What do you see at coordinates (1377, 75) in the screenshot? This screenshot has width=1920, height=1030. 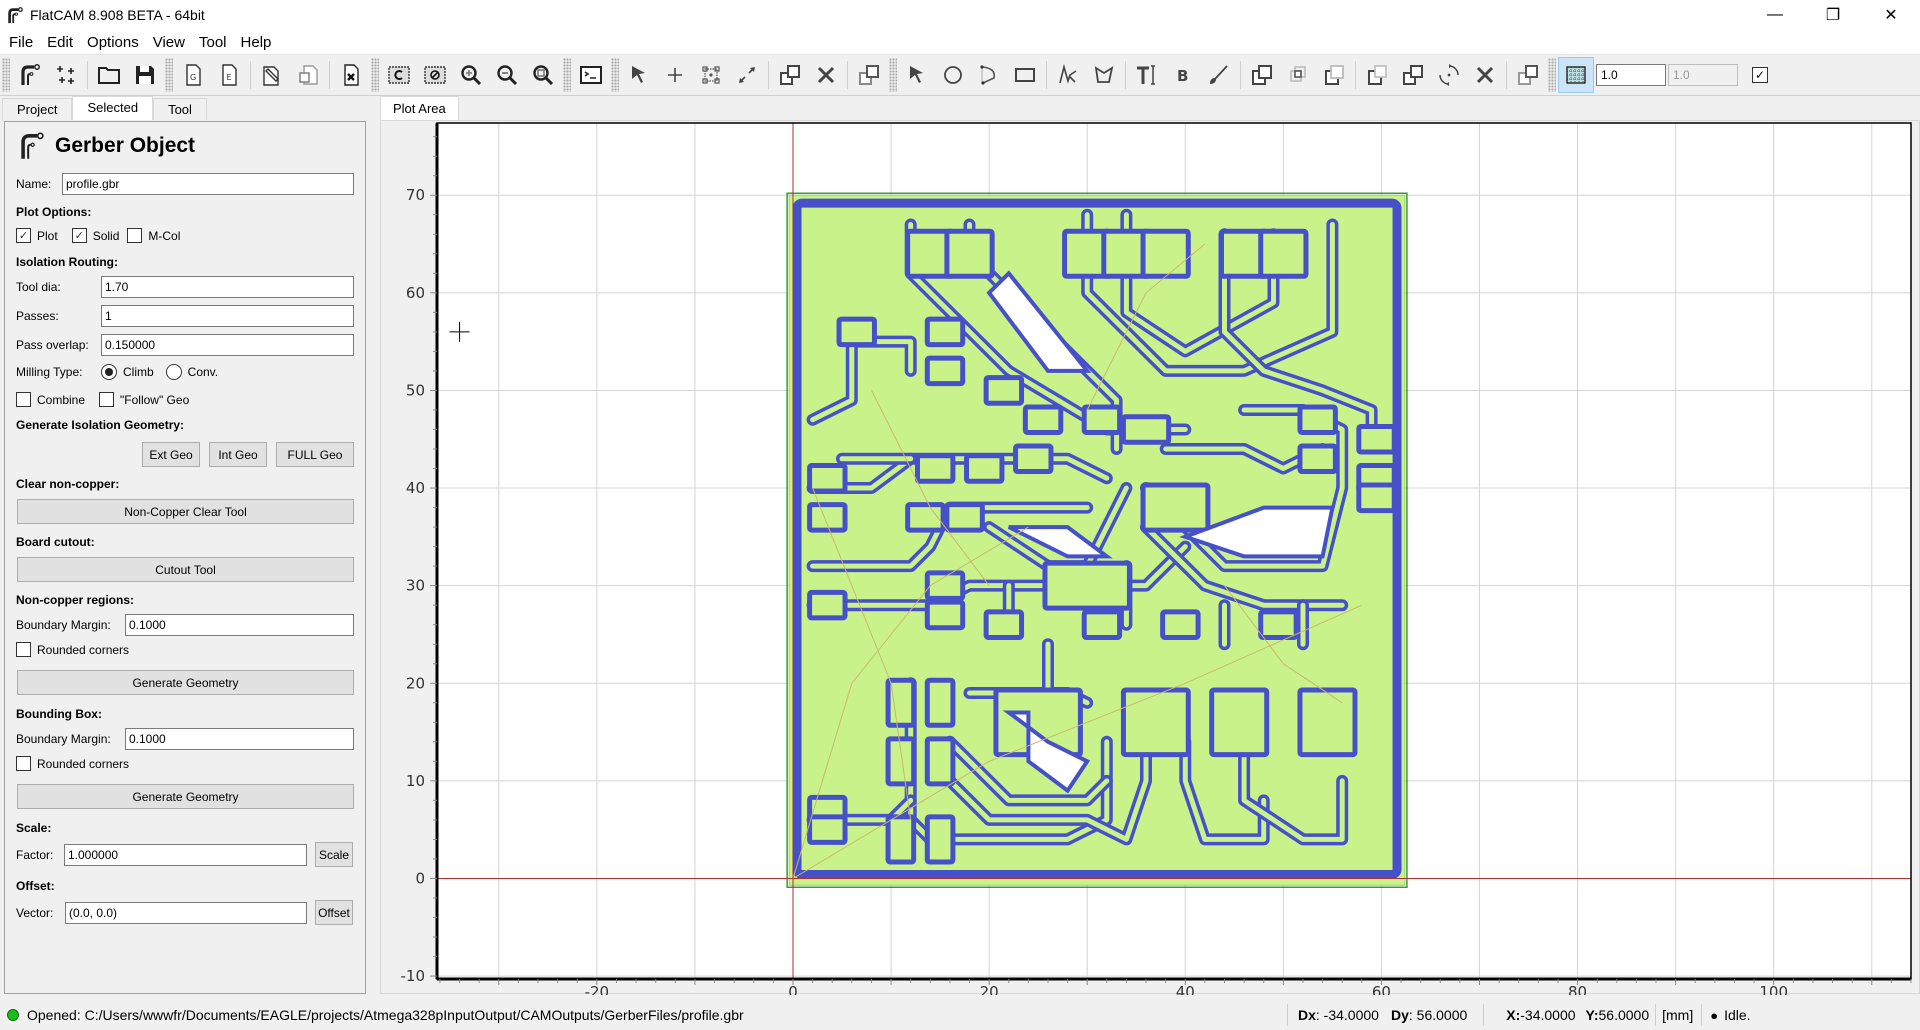 I see `cut-icon` at bounding box center [1377, 75].